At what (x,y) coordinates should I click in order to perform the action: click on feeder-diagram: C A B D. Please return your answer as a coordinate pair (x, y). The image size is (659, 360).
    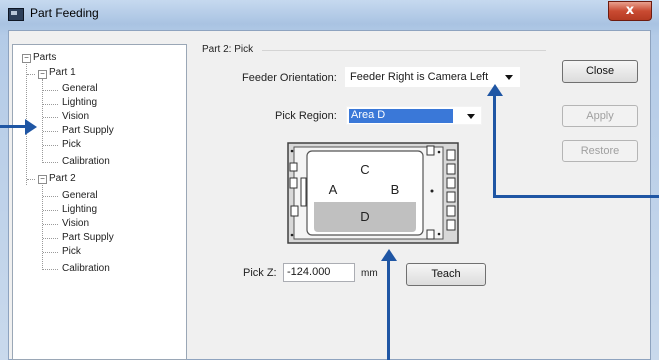
    Looking at the image, I should click on (373, 193).